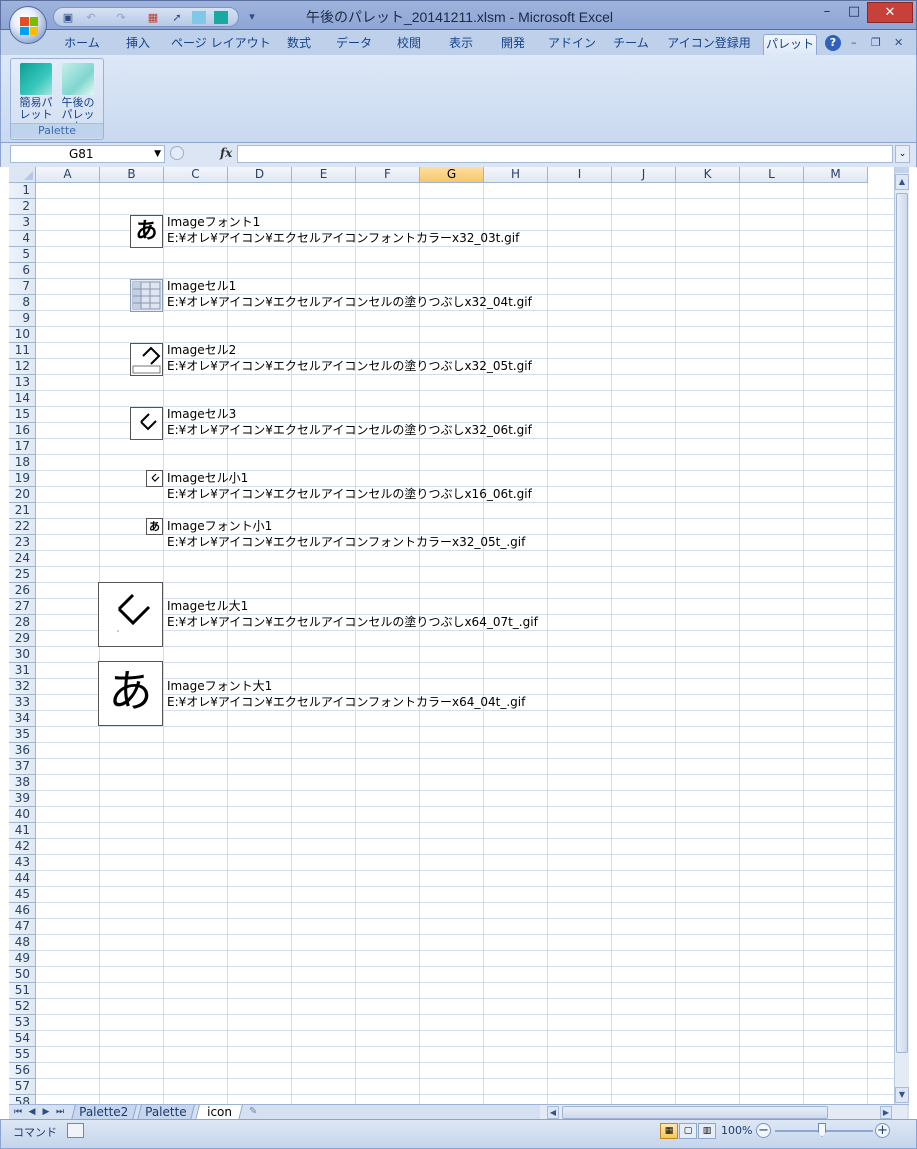 The height and width of the screenshot is (1149, 917). Describe the element at coordinates (669, 1131) in the screenshot. I see `normal-view-icon: ▦` at that location.